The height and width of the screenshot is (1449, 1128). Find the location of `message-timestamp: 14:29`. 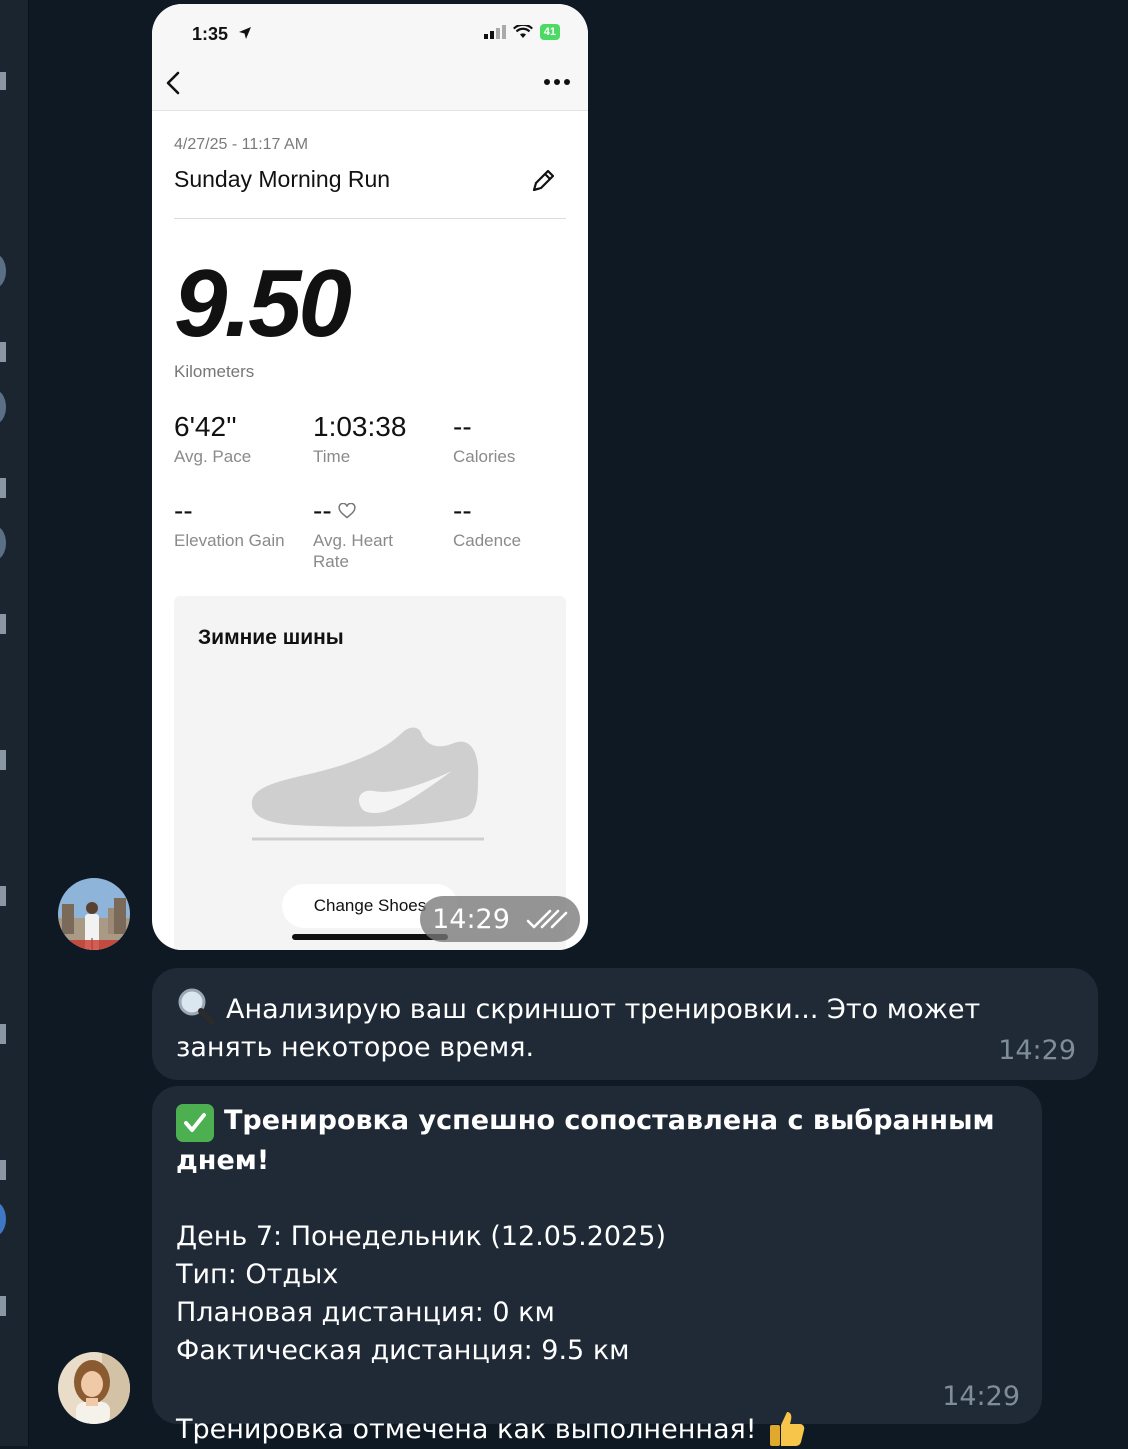

message-timestamp: 14:29 is located at coordinates (500, 919).